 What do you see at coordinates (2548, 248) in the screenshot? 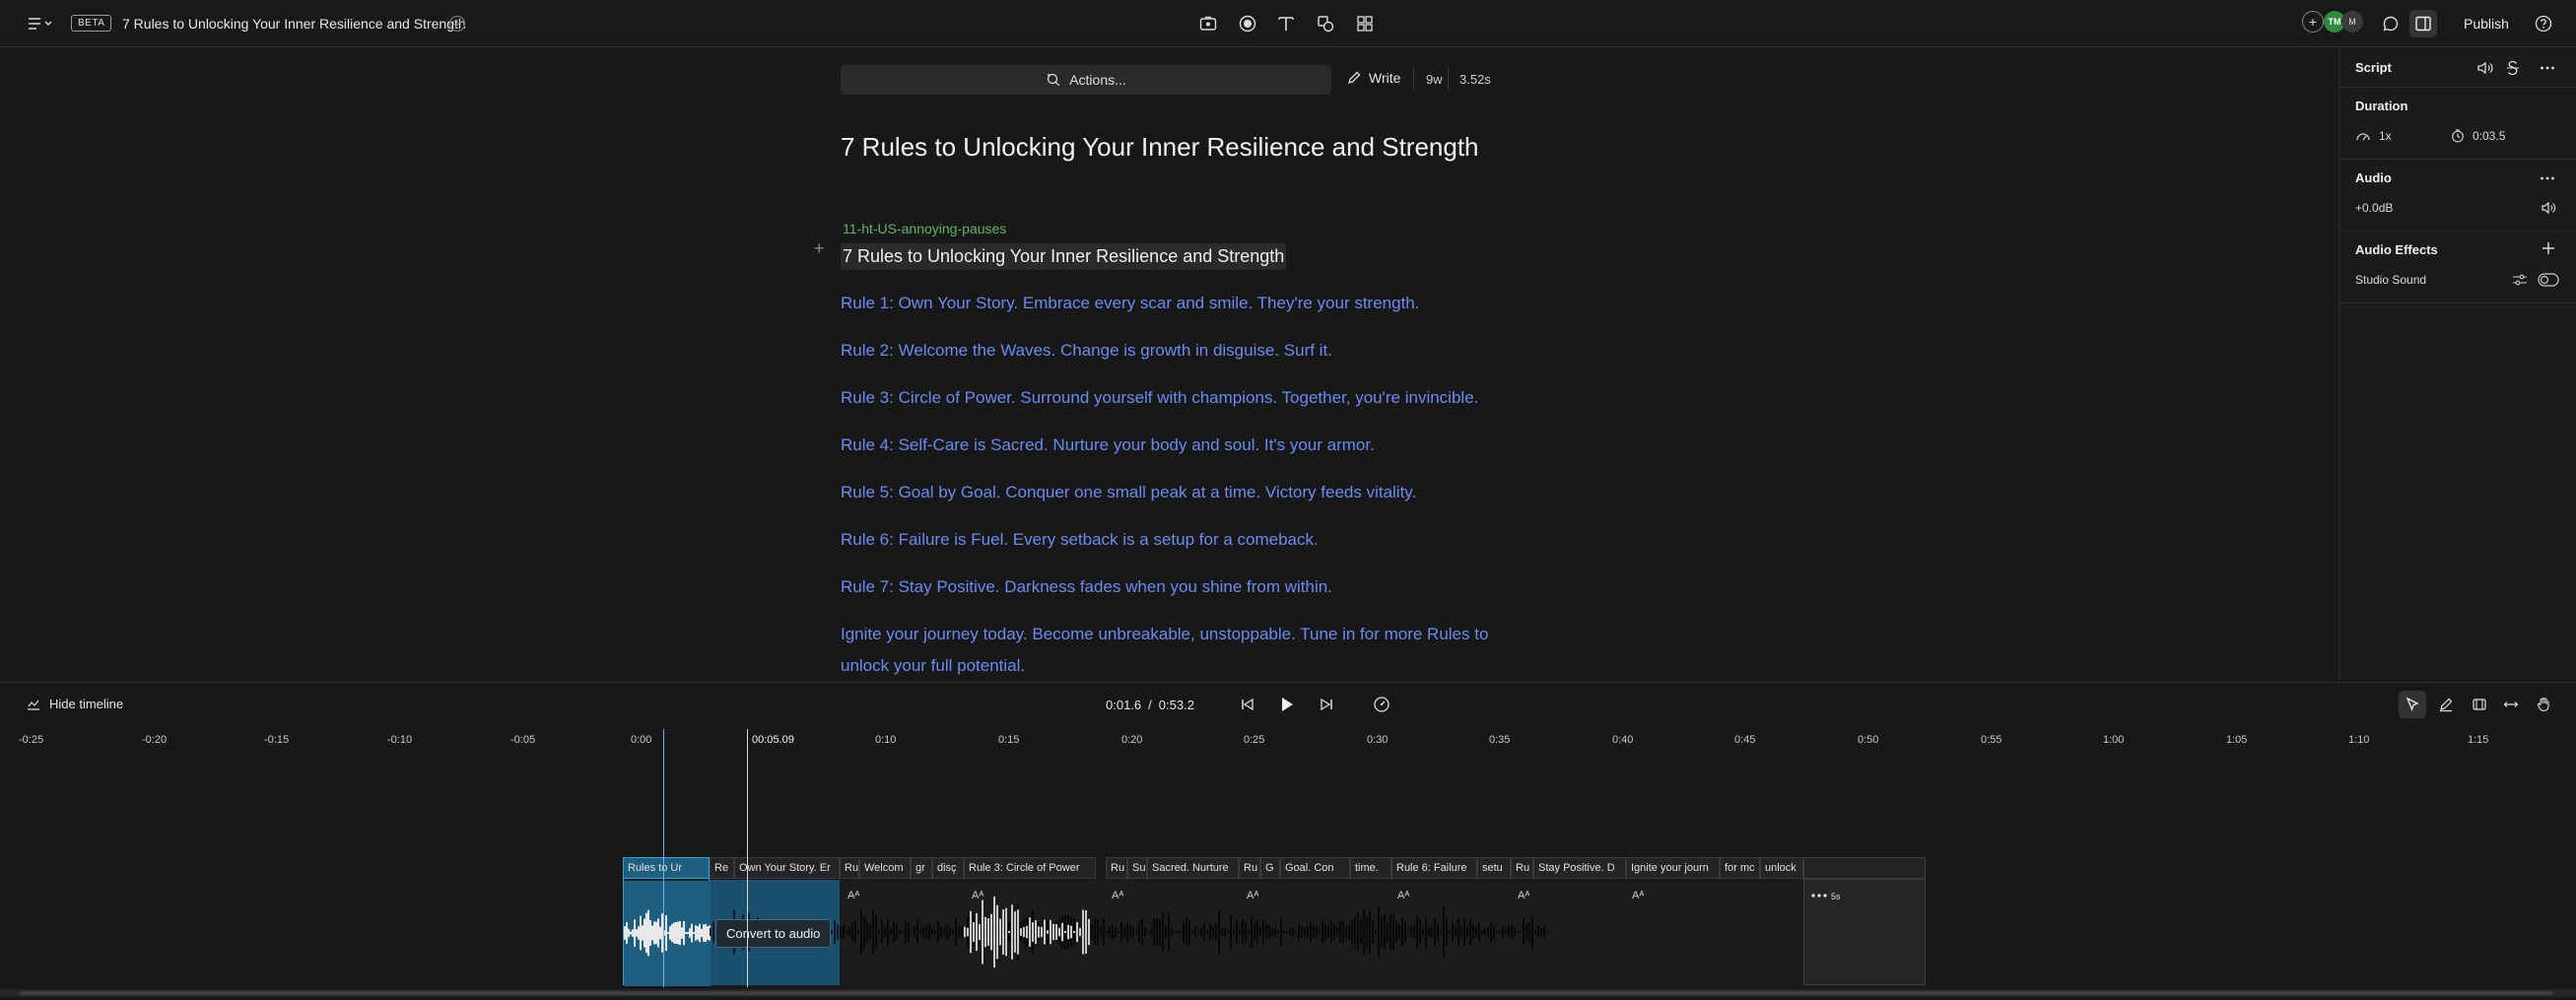
I see `add-effect-icon` at bounding box center [2548, 248].